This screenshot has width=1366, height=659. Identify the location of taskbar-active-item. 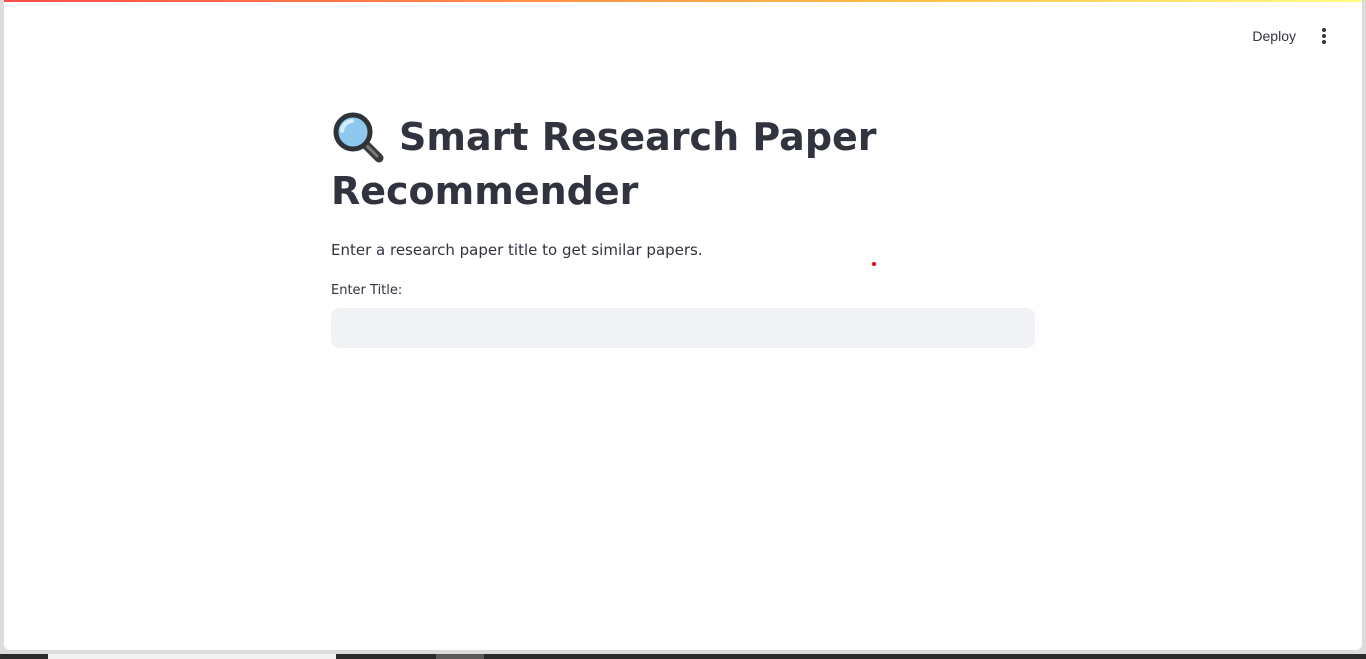
(192, 656).